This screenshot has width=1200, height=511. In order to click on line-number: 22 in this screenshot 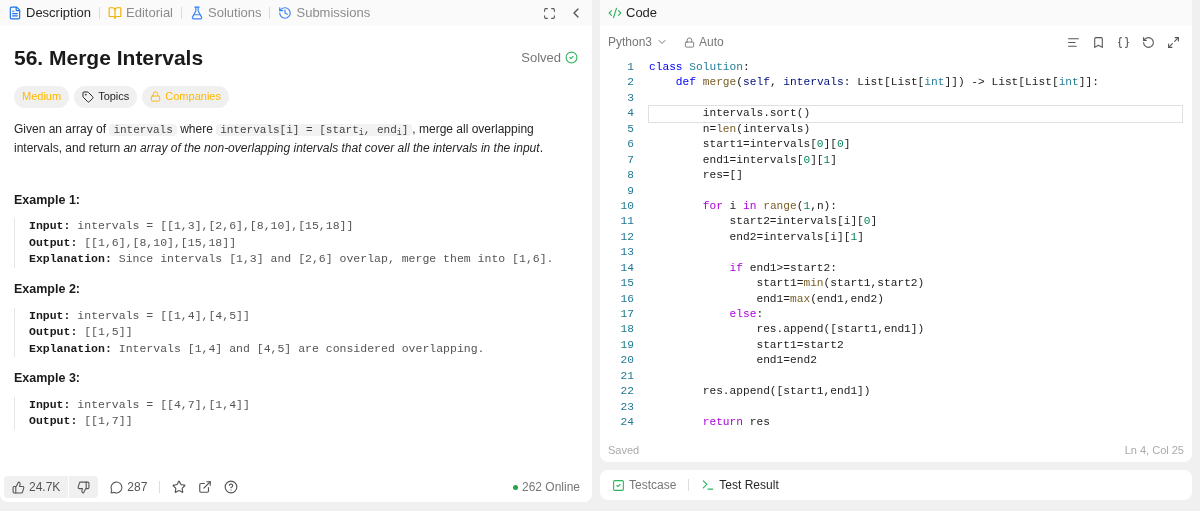, I will do `click(626, 392)`.